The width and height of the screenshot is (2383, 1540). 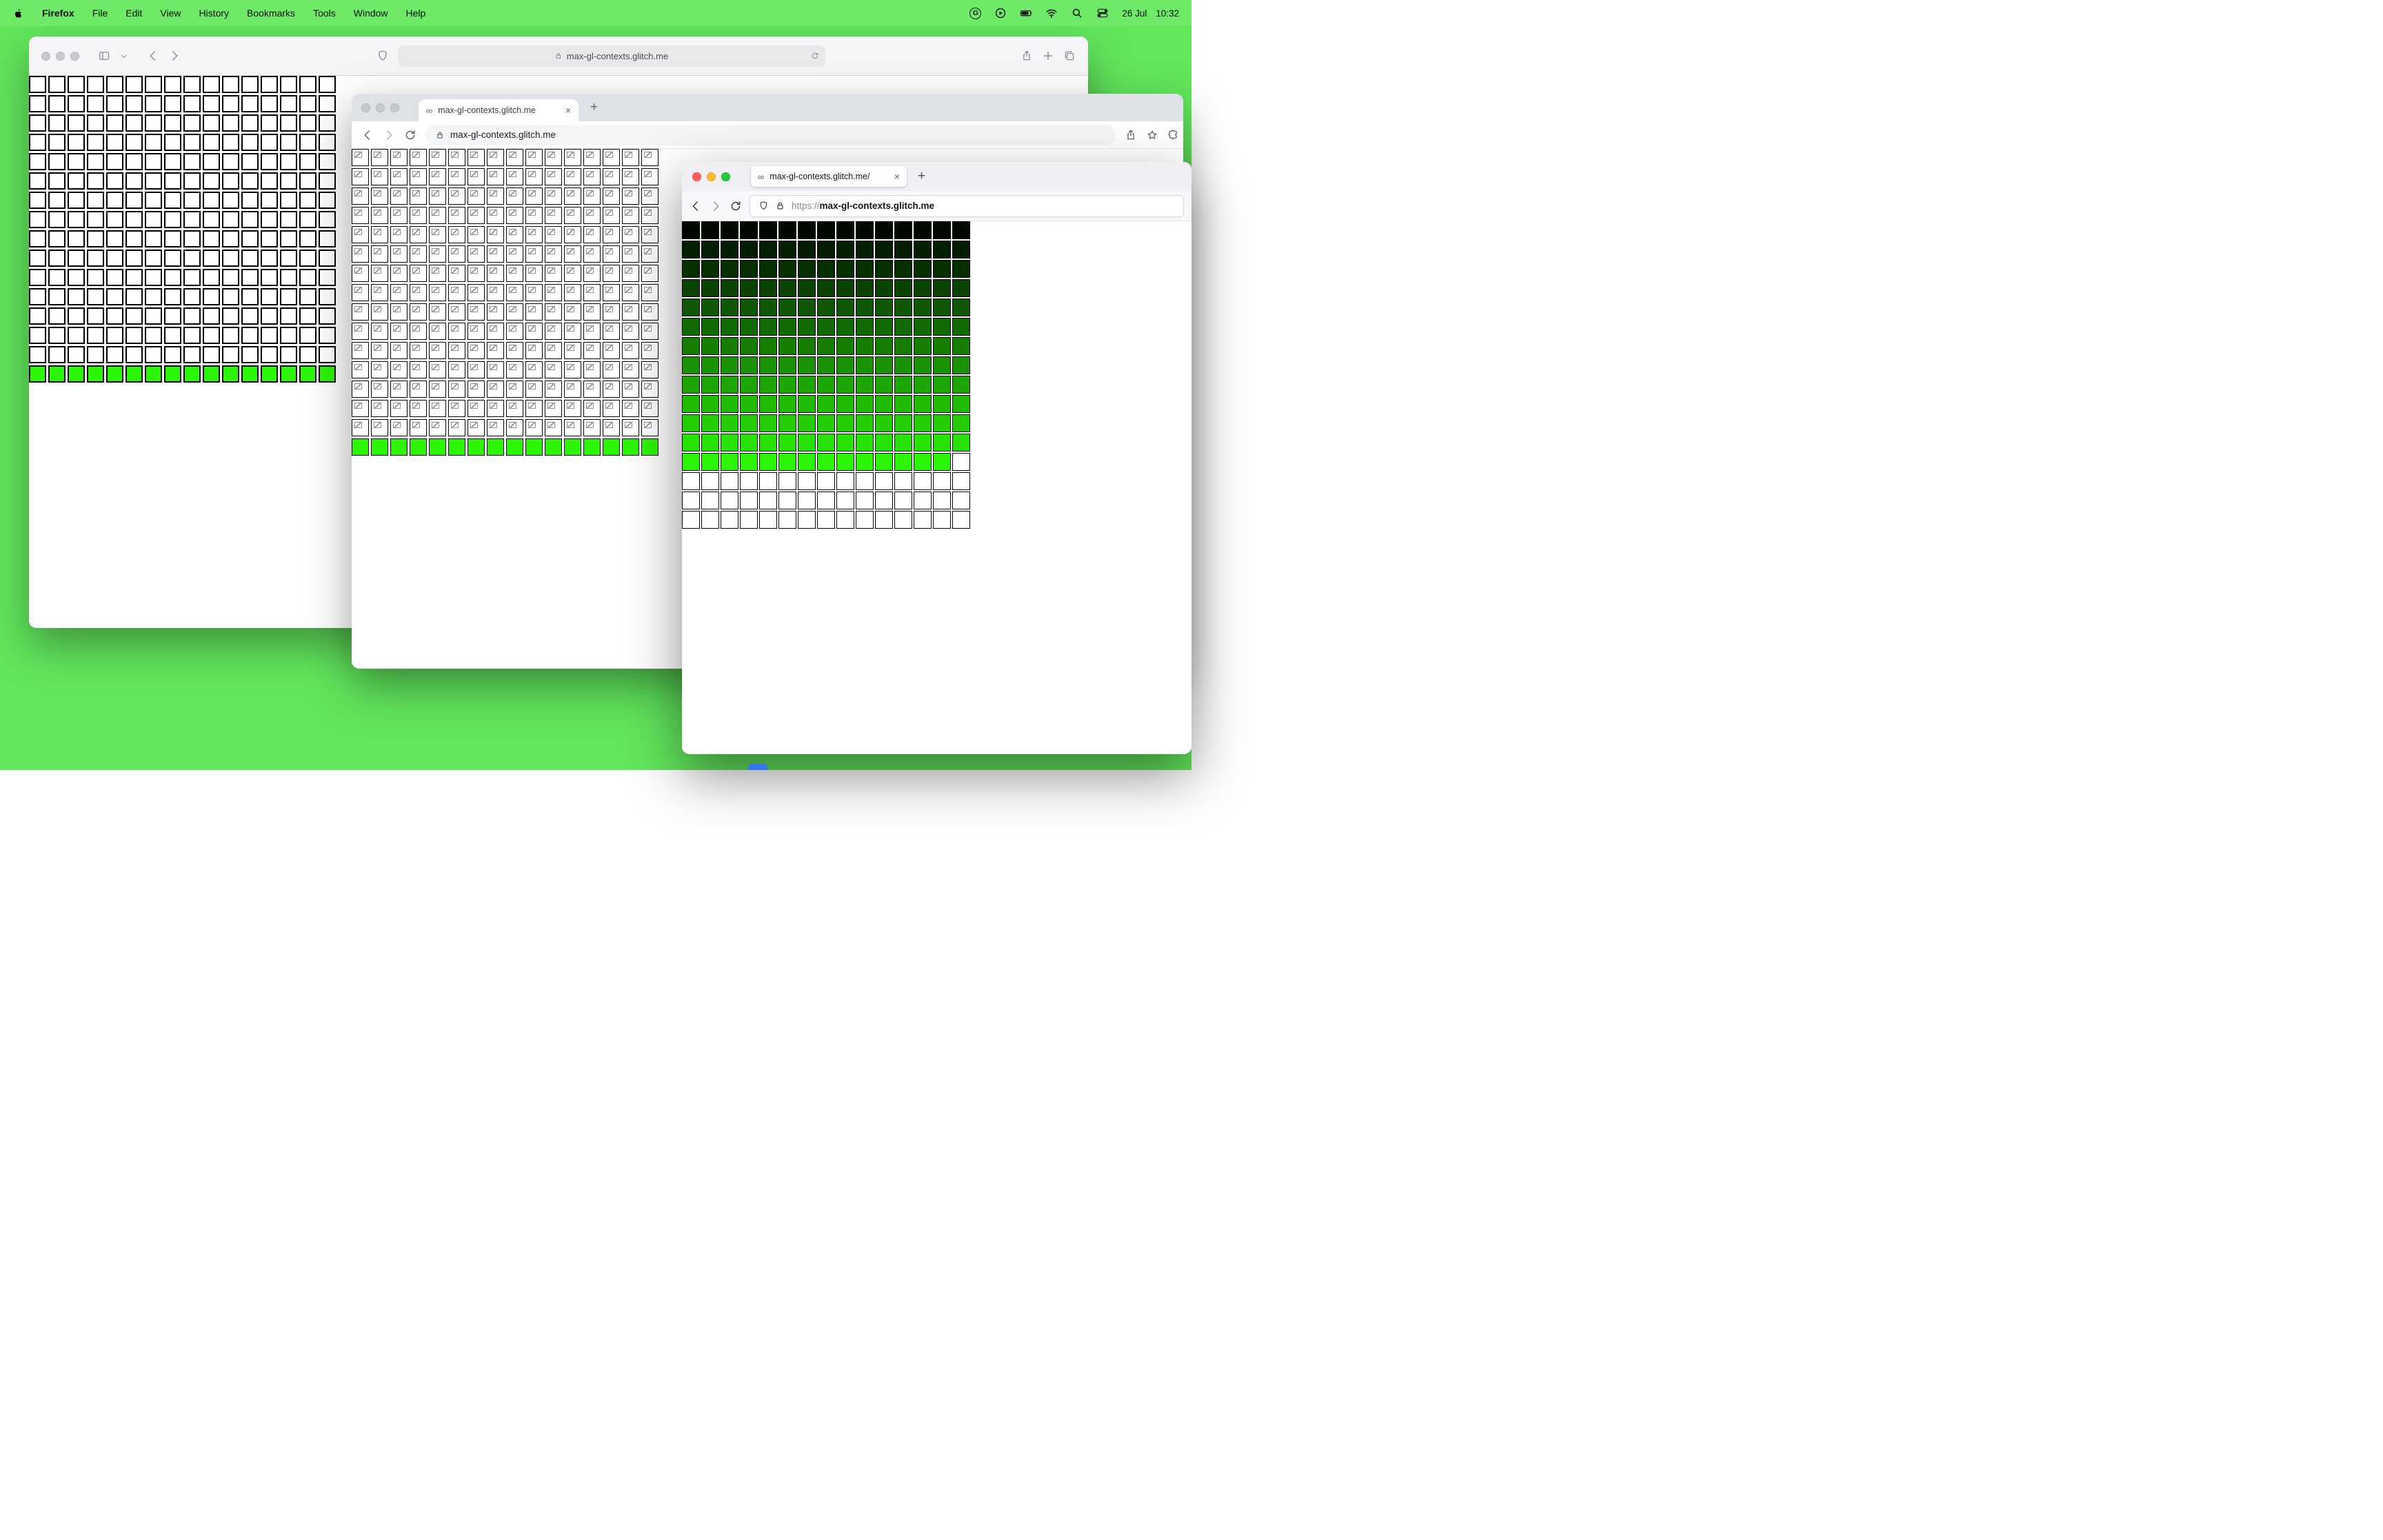 I want to click on spotlight-icon, so click(x=1077, y=13).